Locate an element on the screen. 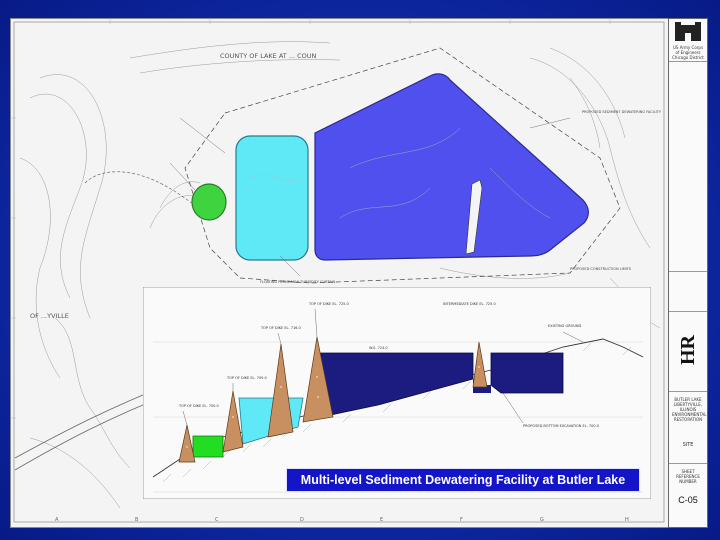 This screenshot has width=720, height=540. dike-label-3: TOP OF DIKE EL. 716.0 is located at coordinates (280, 328).